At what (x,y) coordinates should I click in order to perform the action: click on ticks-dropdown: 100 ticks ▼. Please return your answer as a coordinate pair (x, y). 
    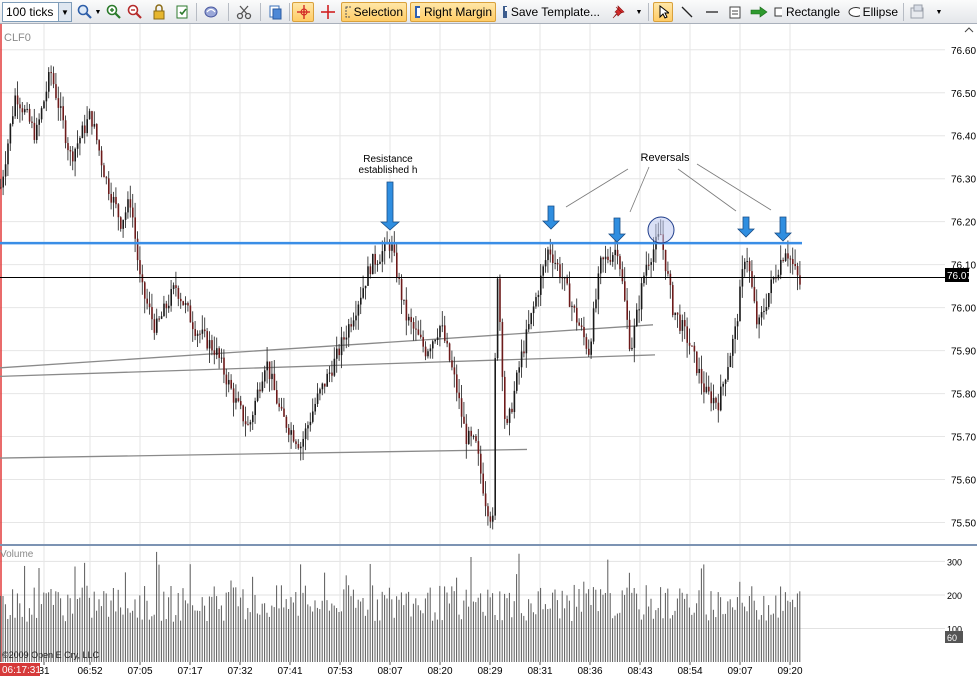
    Looking at the image, I should click on (37, 12).